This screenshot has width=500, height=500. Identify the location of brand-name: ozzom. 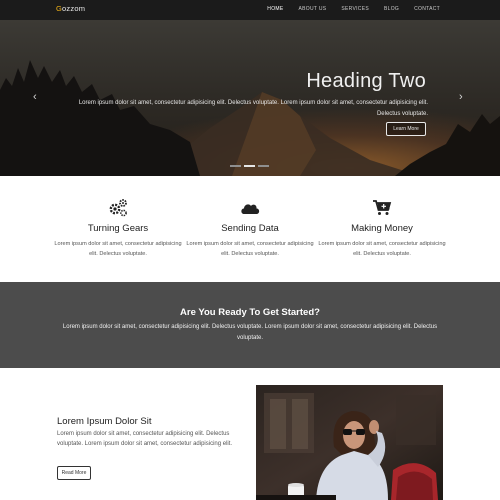
(74, 8).